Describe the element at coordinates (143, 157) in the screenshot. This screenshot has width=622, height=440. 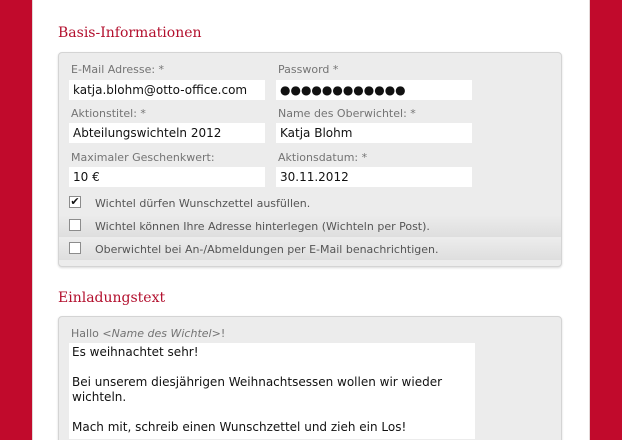
I see `max-gift-value-label: Maximaler Geschenkwert:` at that location.